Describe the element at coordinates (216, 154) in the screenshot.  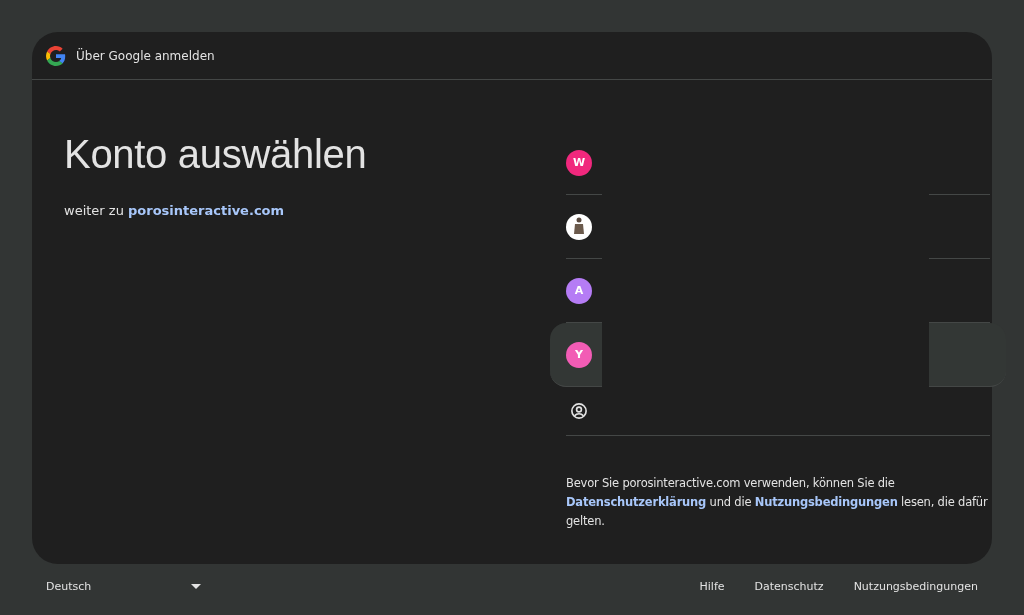
I see `page-heading: Konto auswählen` at that location.